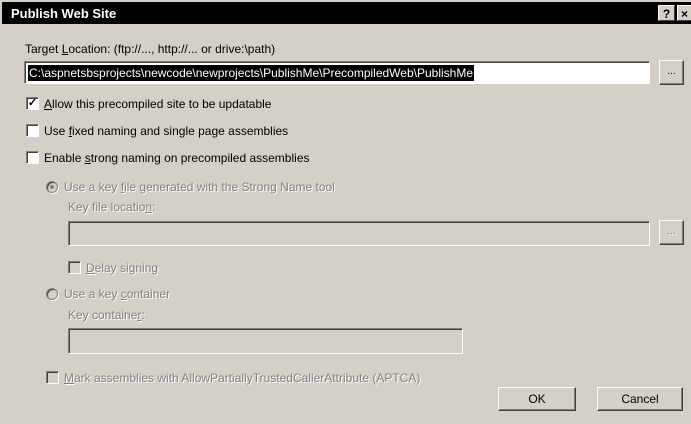 The image size is (691, 424). Describe the element at coordinates (32, 157) in the screenshot. I see `strong-naming-checkbox` at that location.